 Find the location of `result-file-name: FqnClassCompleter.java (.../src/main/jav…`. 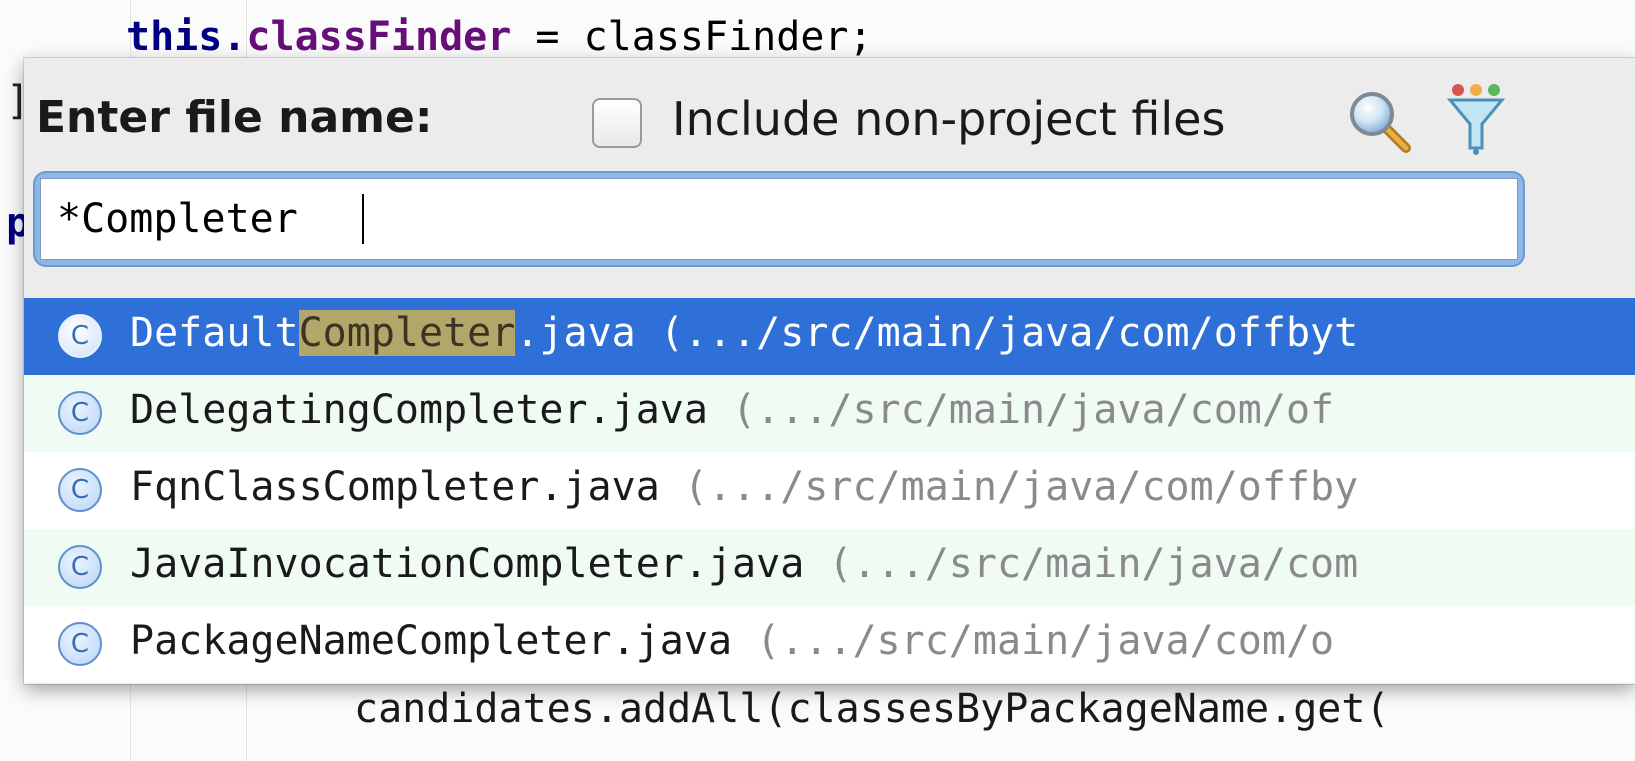

result-file-name: FqnClassCompleter.java (.../src/main/jav… is located at coordinates (744, 487).